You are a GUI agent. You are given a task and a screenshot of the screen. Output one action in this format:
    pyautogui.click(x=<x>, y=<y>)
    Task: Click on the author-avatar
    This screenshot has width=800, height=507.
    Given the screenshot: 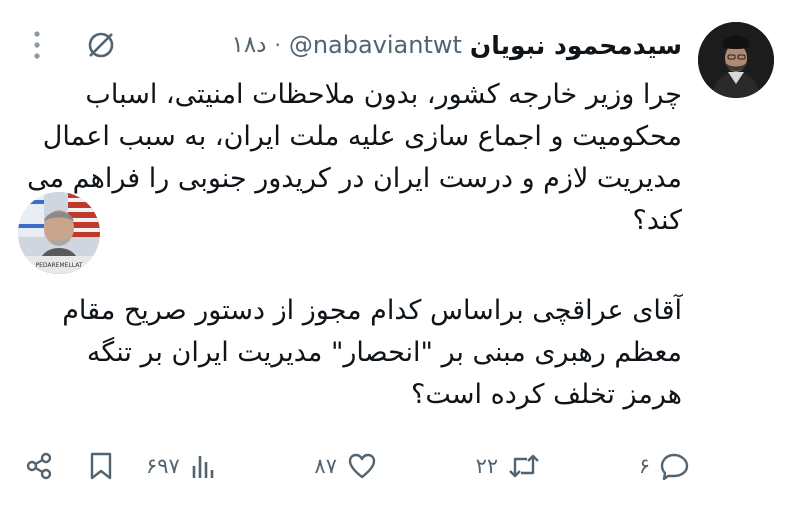 What is the action you would take?
    pyautogui.click(x=736, y=60)
    